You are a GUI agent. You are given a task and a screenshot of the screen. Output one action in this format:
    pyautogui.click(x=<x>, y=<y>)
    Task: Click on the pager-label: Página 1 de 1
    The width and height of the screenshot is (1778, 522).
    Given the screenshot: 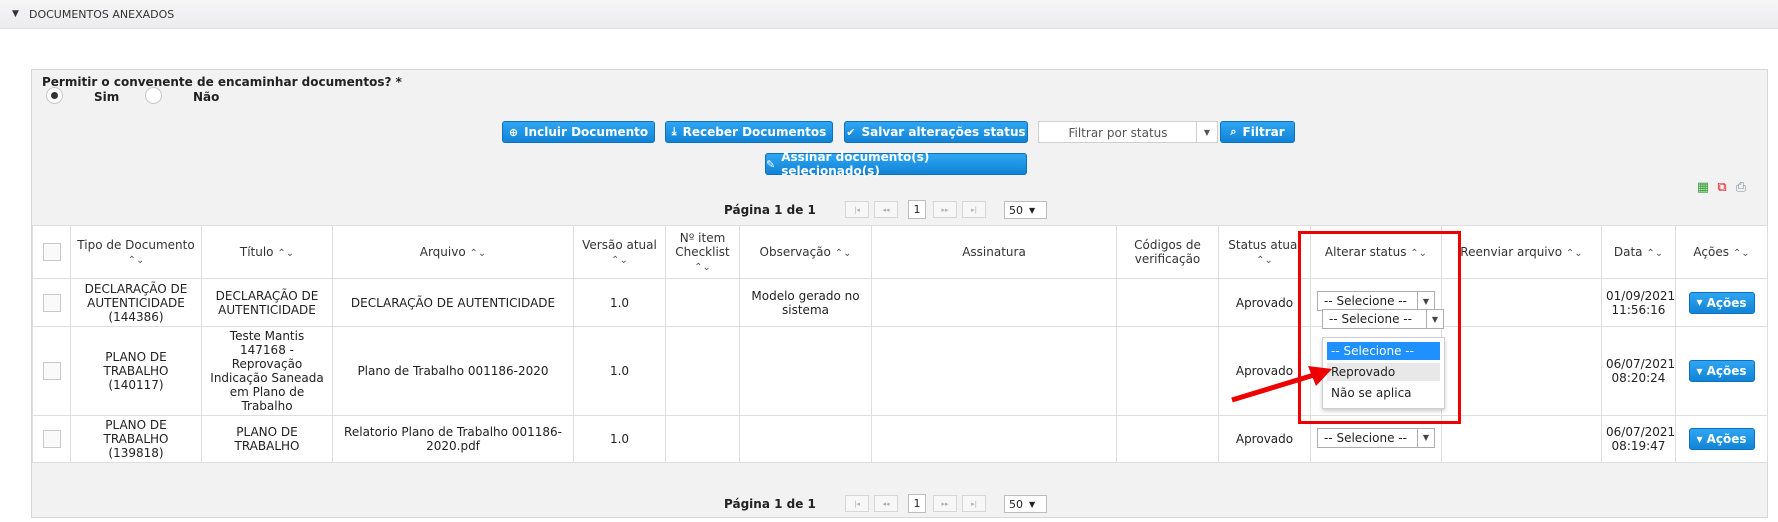 What is the action you would take?
    pyautogui.click(x=770, y=504)
    